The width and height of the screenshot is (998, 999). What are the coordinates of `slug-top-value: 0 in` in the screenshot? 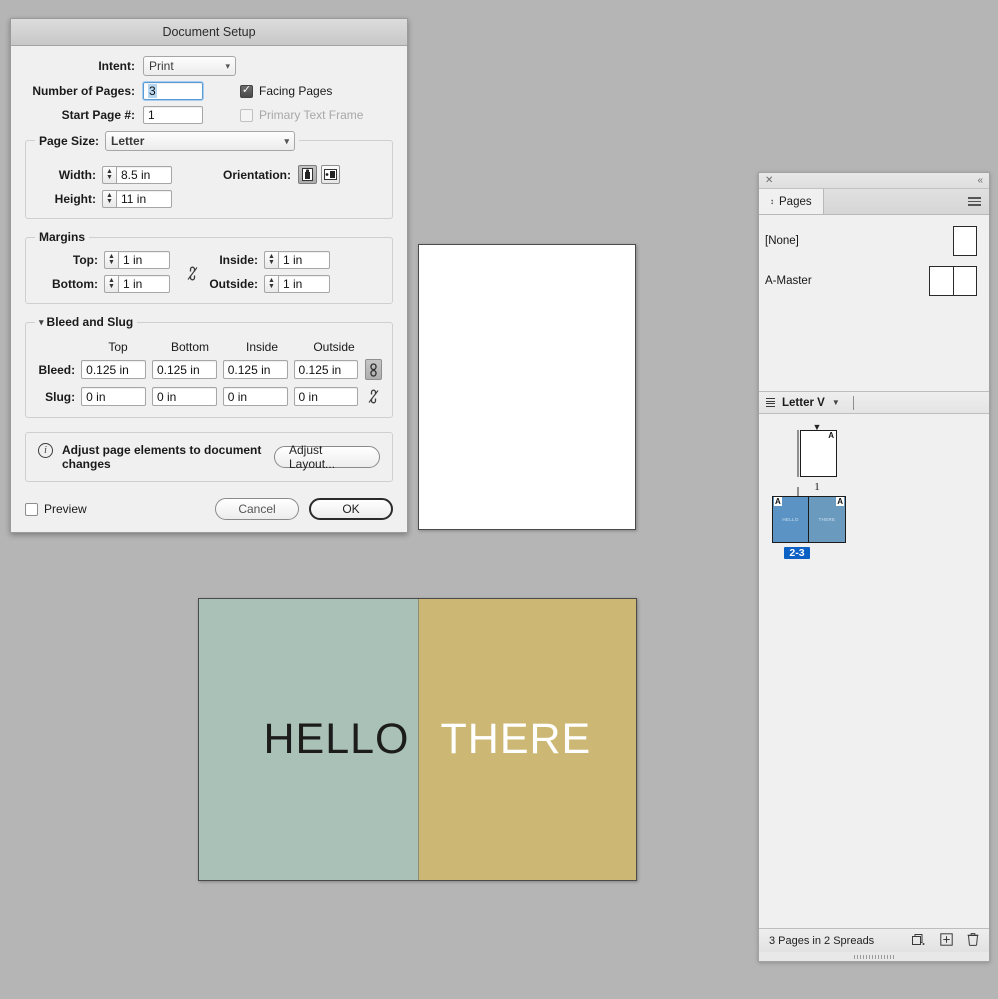 It's located at (96, 396).